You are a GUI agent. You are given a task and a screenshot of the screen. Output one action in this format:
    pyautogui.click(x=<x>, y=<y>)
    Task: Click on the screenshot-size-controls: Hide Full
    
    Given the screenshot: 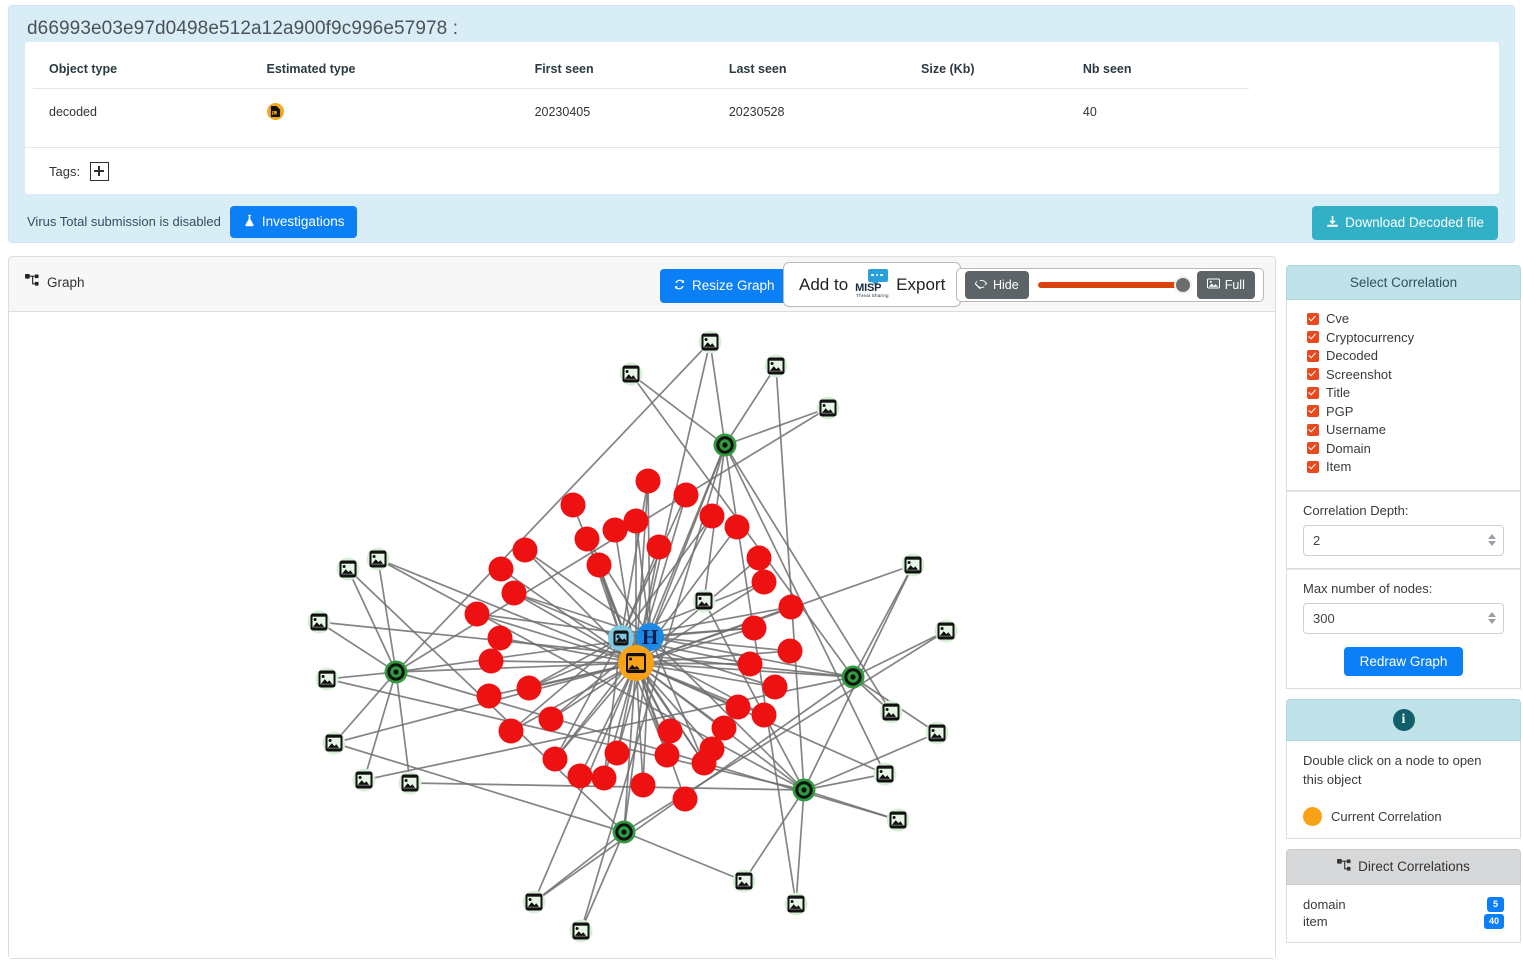 What is the action you would take?
    pyautogui.click(x=1110, y=285)
    